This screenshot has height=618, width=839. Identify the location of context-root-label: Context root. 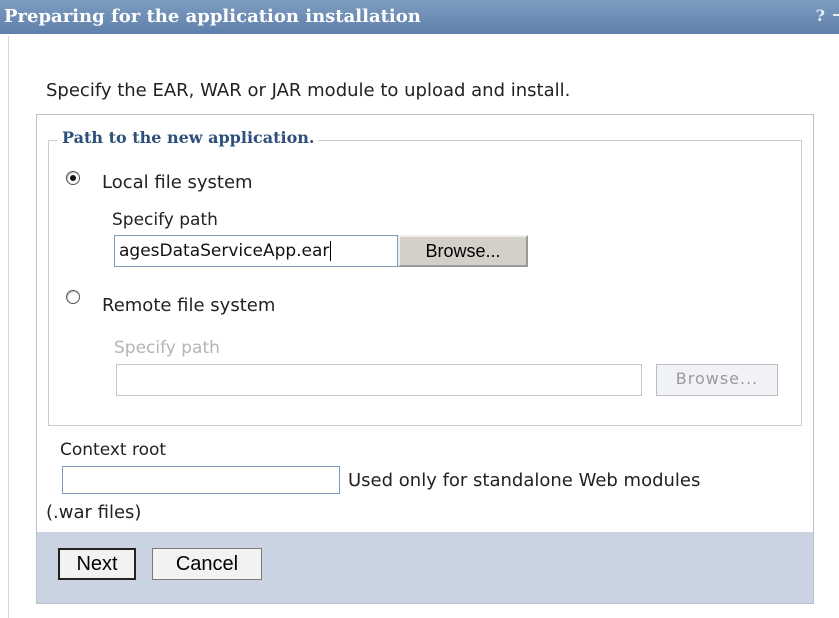
(113, 450).